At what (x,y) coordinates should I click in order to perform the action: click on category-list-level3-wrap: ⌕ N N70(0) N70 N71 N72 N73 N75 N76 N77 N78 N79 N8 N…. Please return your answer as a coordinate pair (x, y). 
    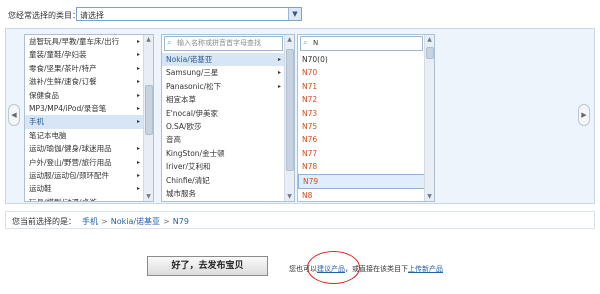
    Looking at the image, I should click on (361, 118).